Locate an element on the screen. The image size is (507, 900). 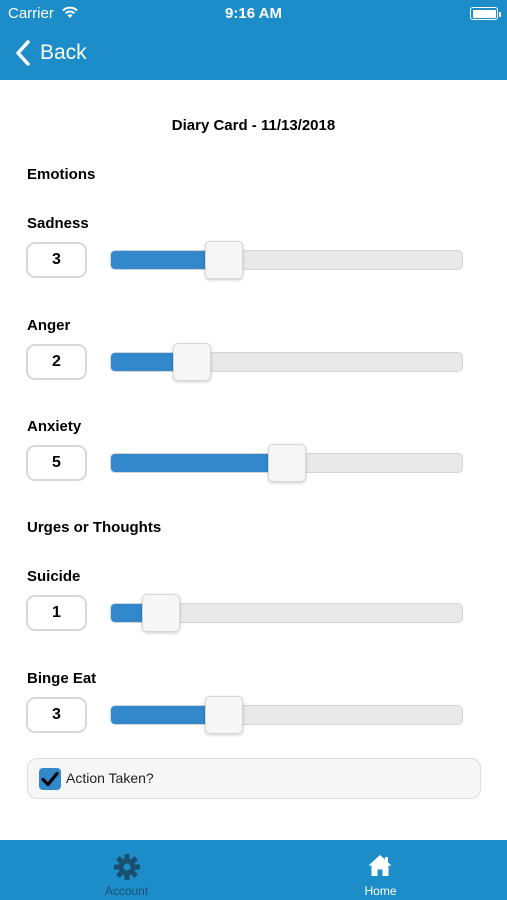
tab-account: Account is located at coordinates (126, 870).